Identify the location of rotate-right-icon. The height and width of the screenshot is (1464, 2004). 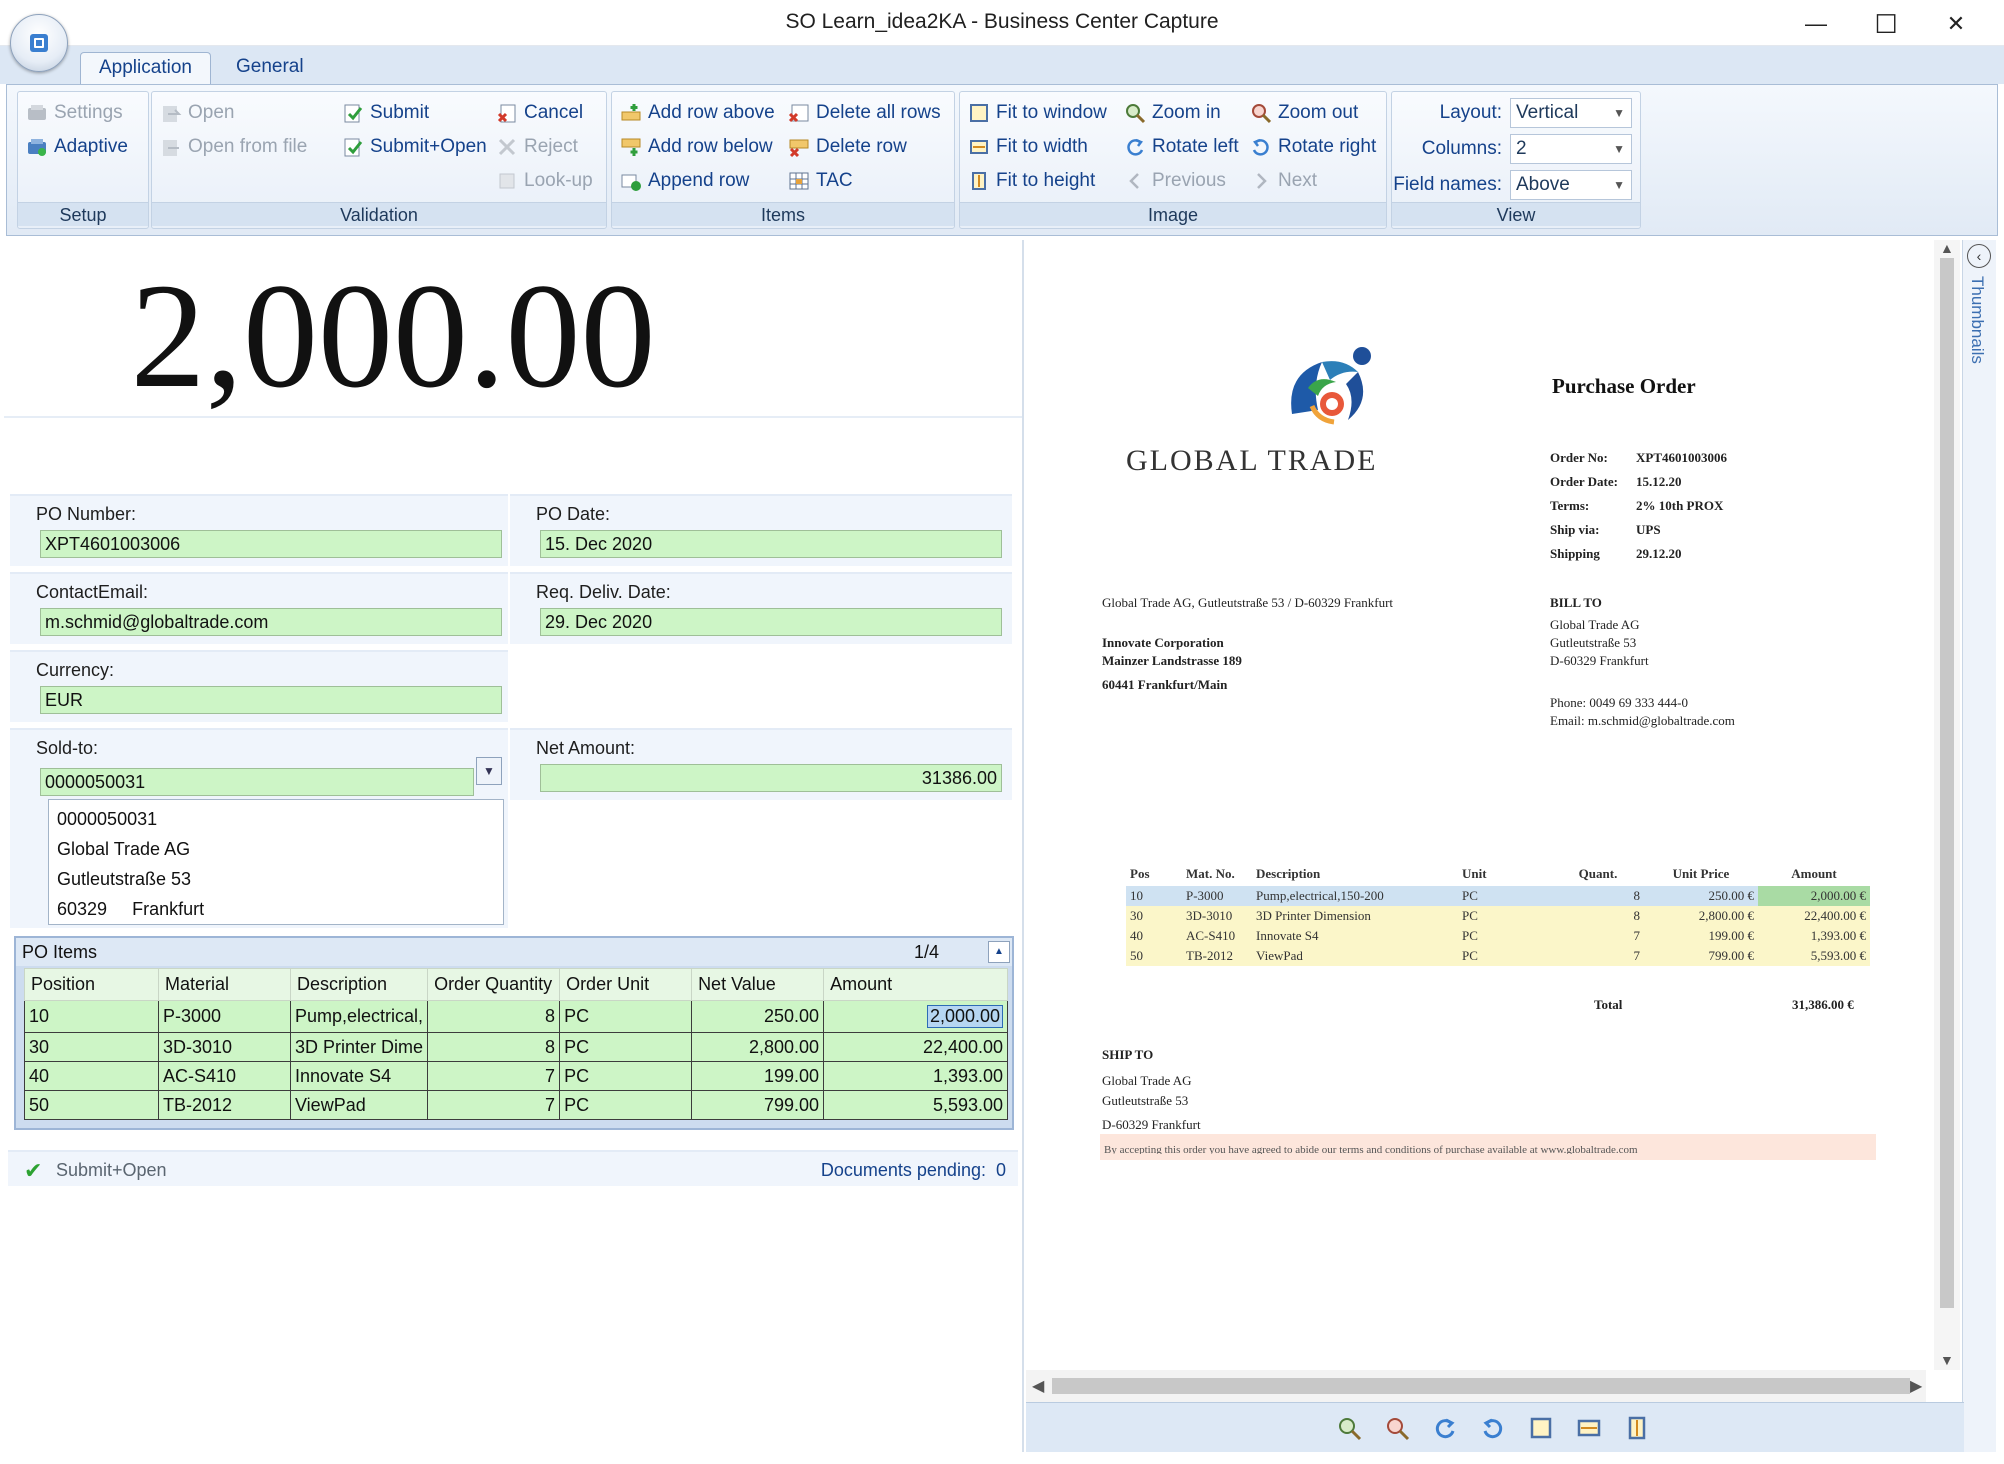
(1493, 1428).